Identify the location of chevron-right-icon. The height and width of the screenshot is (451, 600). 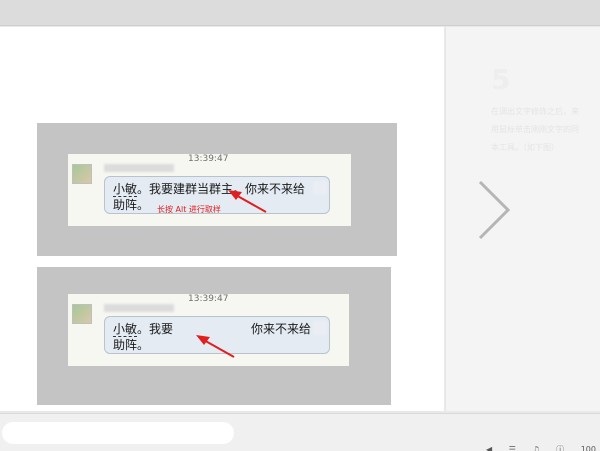
(494, 210).